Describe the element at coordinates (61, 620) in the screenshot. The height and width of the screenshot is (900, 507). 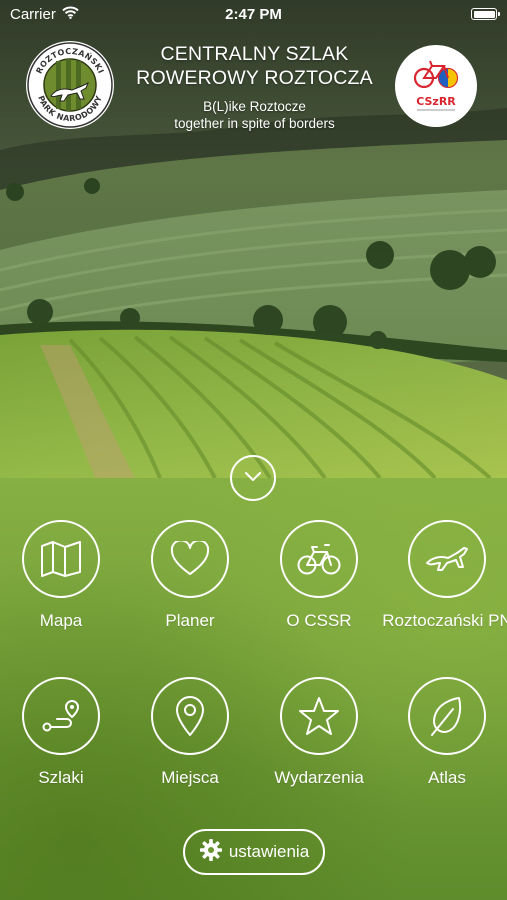
I see `menu-item-label: Mapa` at that location.